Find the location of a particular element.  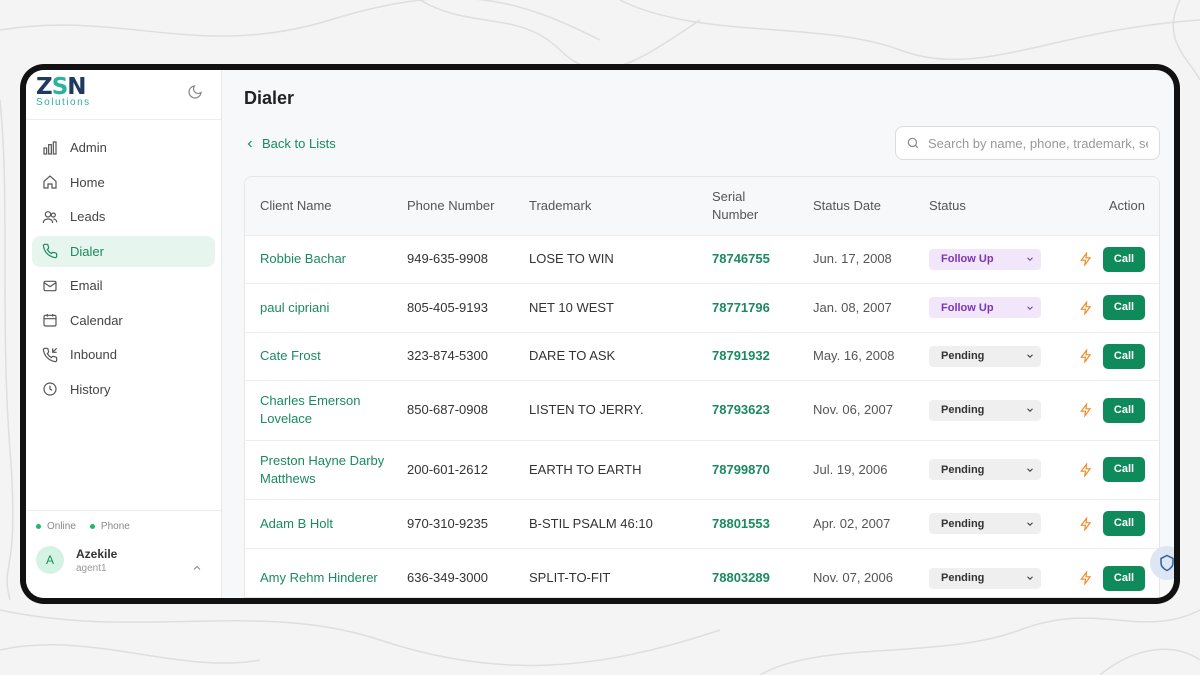

search-icon is located at coordinates (913, 143).